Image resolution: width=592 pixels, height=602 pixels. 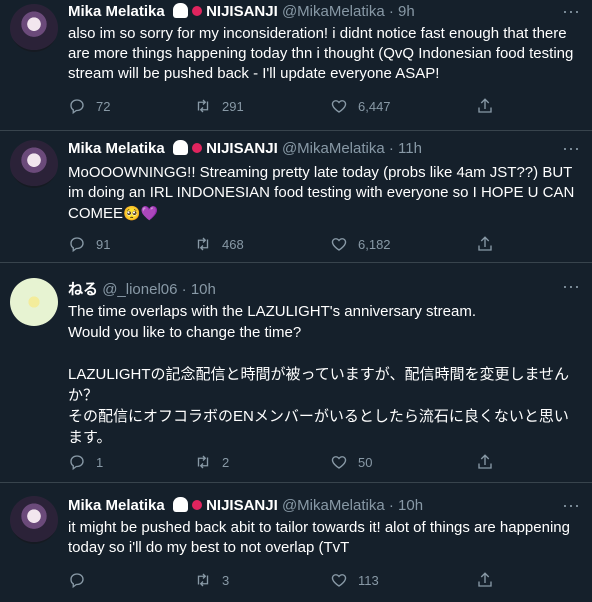 What do you see at coordinates (374, 106) in the screenshot?
I see `like-count: 6,447` at bounding box center [374, 106].